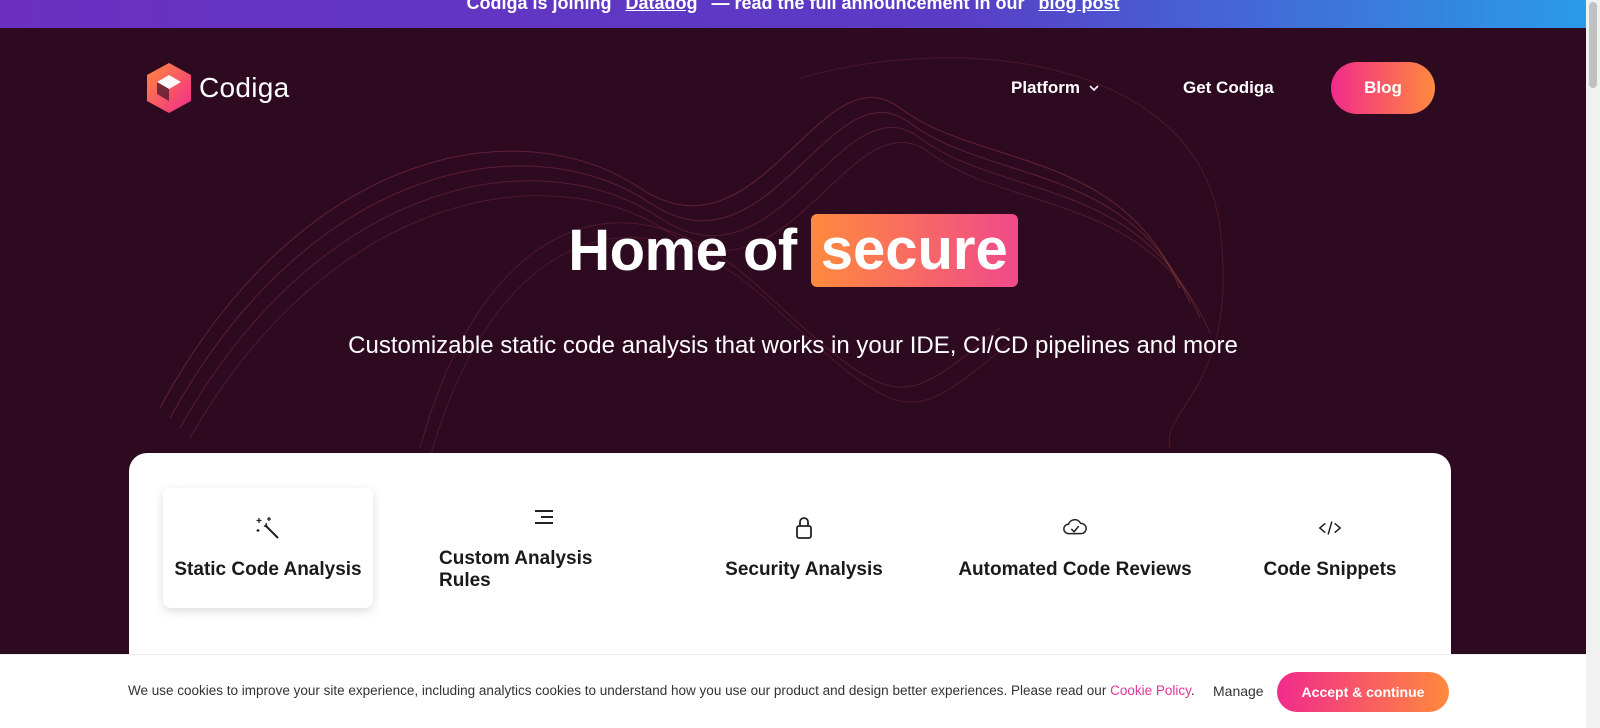  I want to click on tab-custom-analysis-rules: Custom Analysis Rules, so click(544, 548).